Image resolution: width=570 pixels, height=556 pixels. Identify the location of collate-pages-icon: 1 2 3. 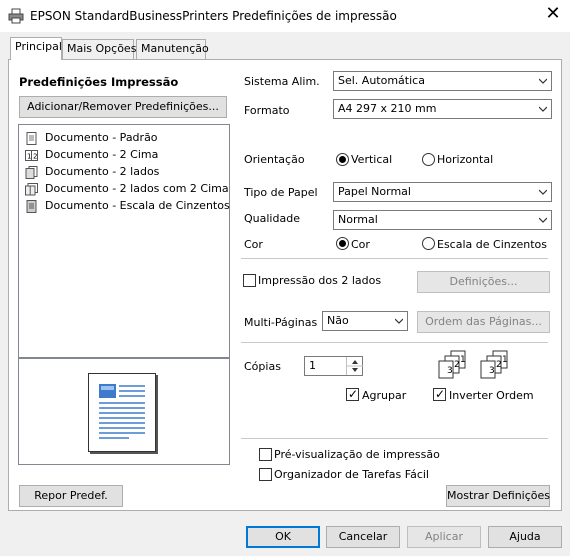
(452, 364).